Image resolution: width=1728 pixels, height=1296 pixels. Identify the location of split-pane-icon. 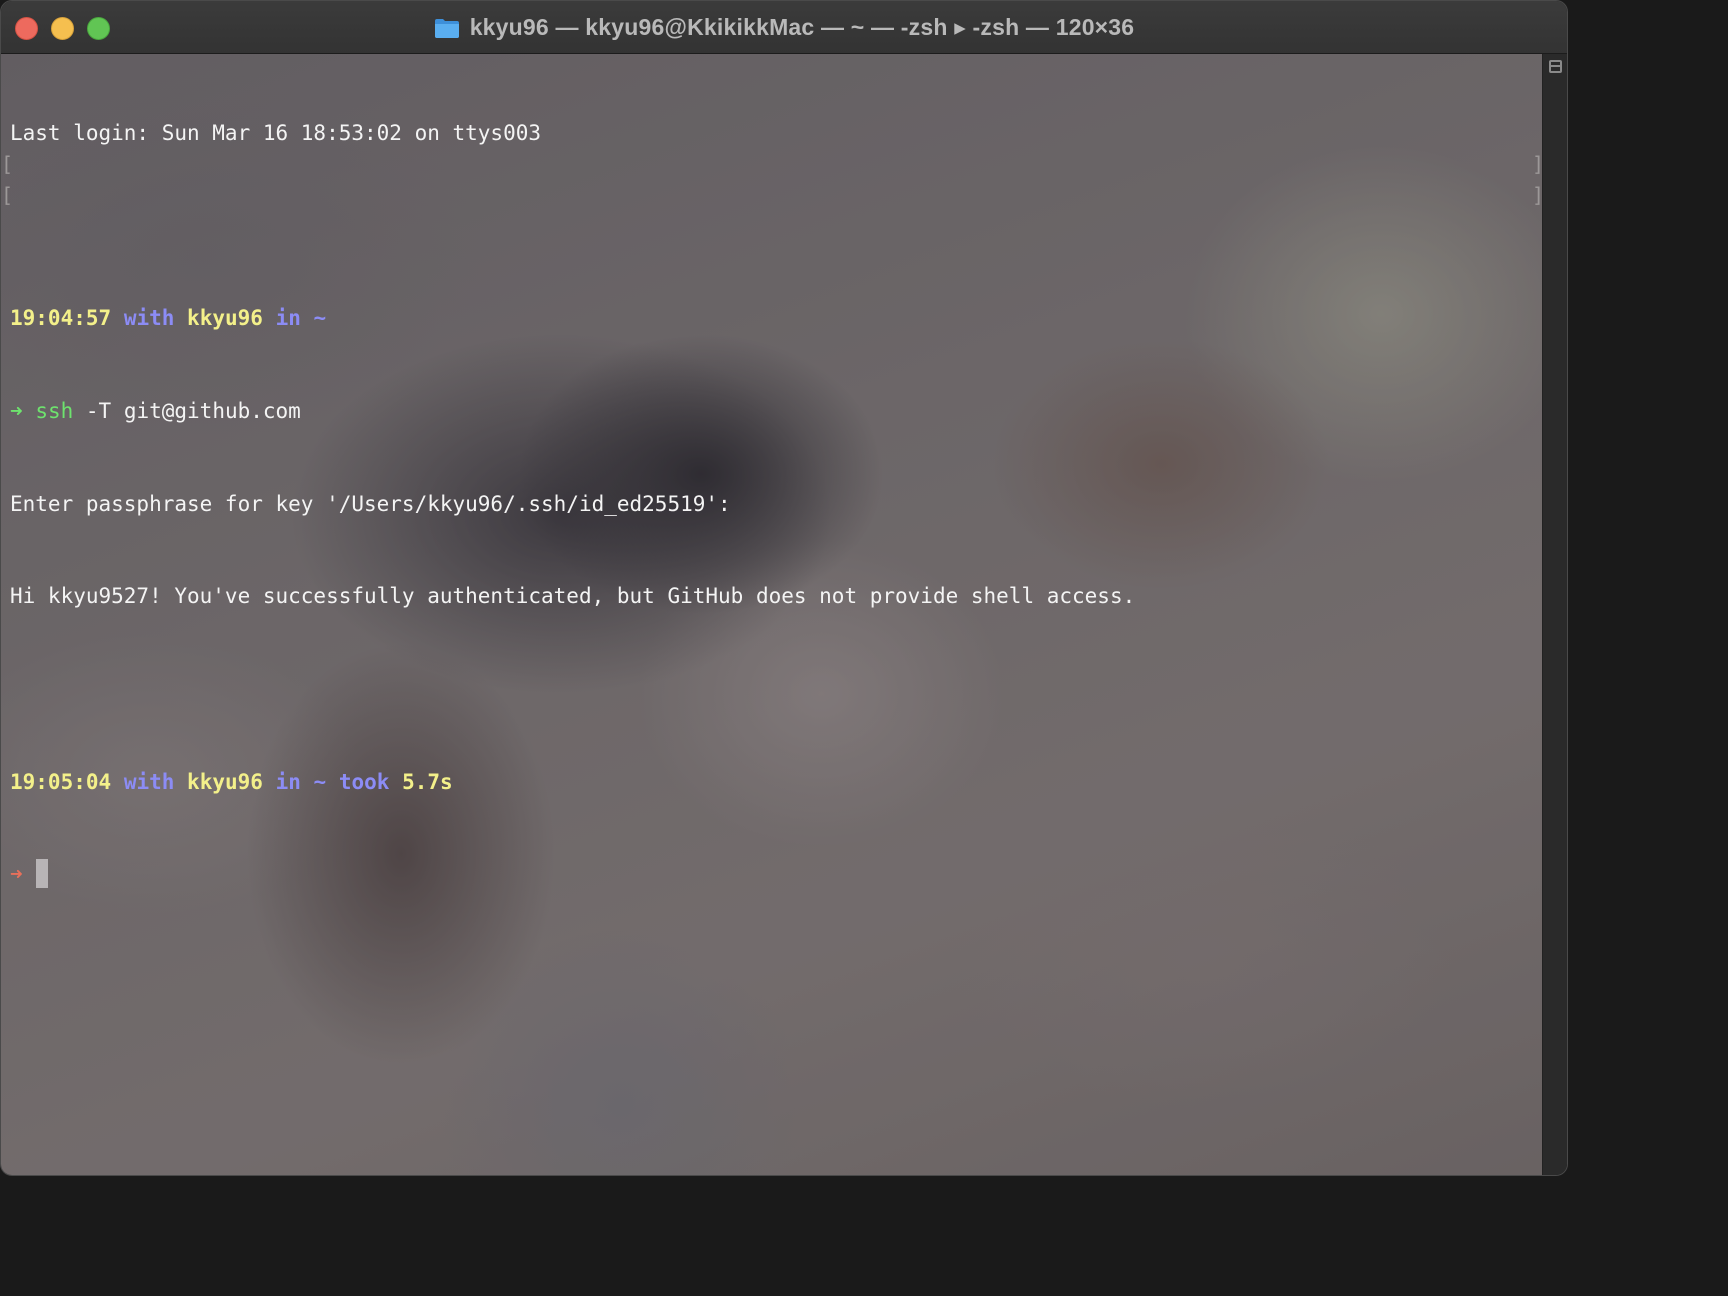
(1555, 66).